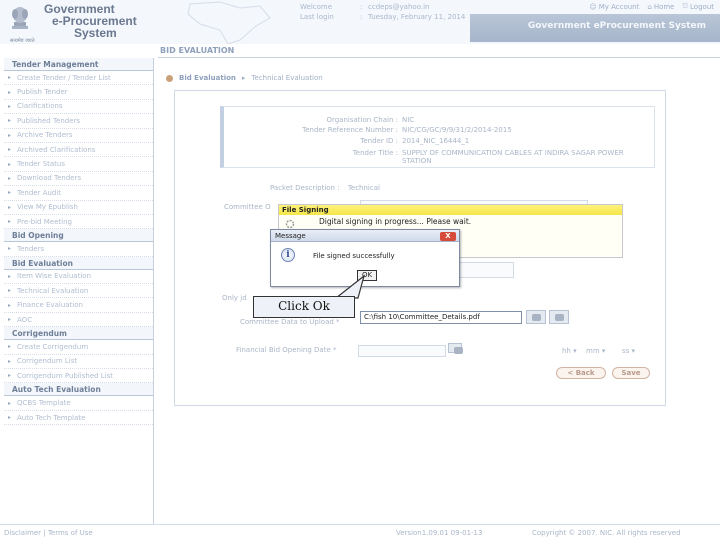  Describe the element at coordinates (628, 351) in the screenshot. I see `second-select: ss ▾` at that location.